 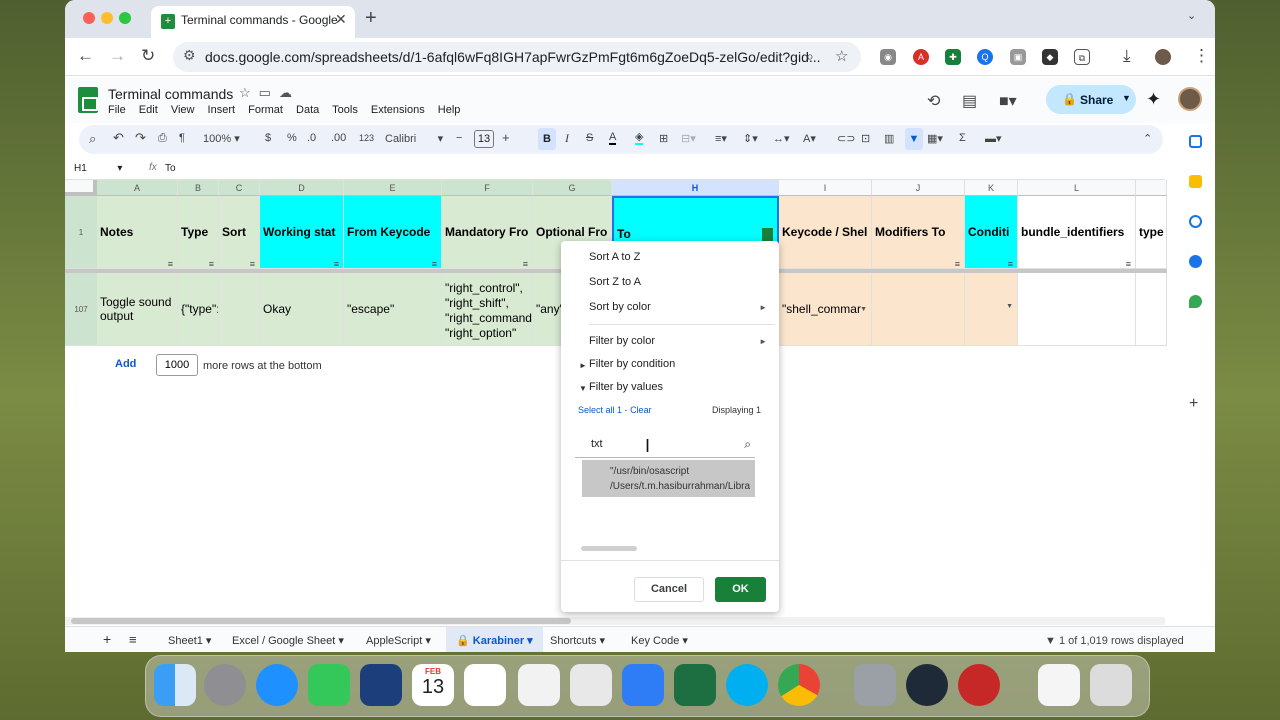 What do you see at coordinates (398, 110) in the screenshot?
I see `menu-extensions: Extensions` at bounding box center [398, 110].